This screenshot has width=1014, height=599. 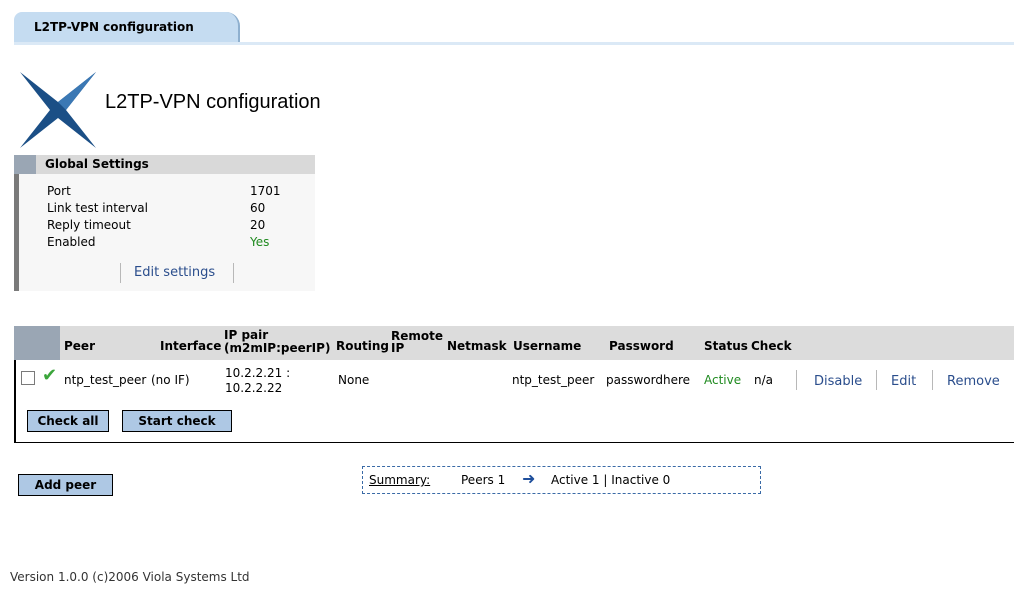 What do you see at coordinates (265, 191) in the screenshot?
I see `port-value: 1701` at bounding box center [265, 191].